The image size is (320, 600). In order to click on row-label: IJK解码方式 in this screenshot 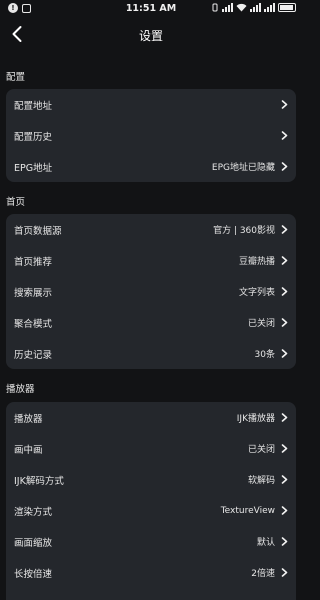, I will do `click(39, 481)`.